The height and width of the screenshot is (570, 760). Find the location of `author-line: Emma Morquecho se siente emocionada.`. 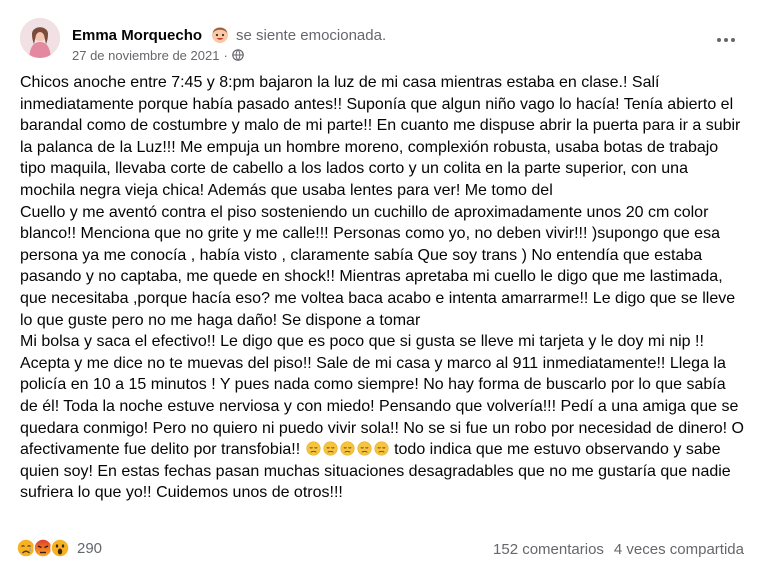

author-line: Emma Morquecho se siente emocionada. is located at coordinates (229, 34).